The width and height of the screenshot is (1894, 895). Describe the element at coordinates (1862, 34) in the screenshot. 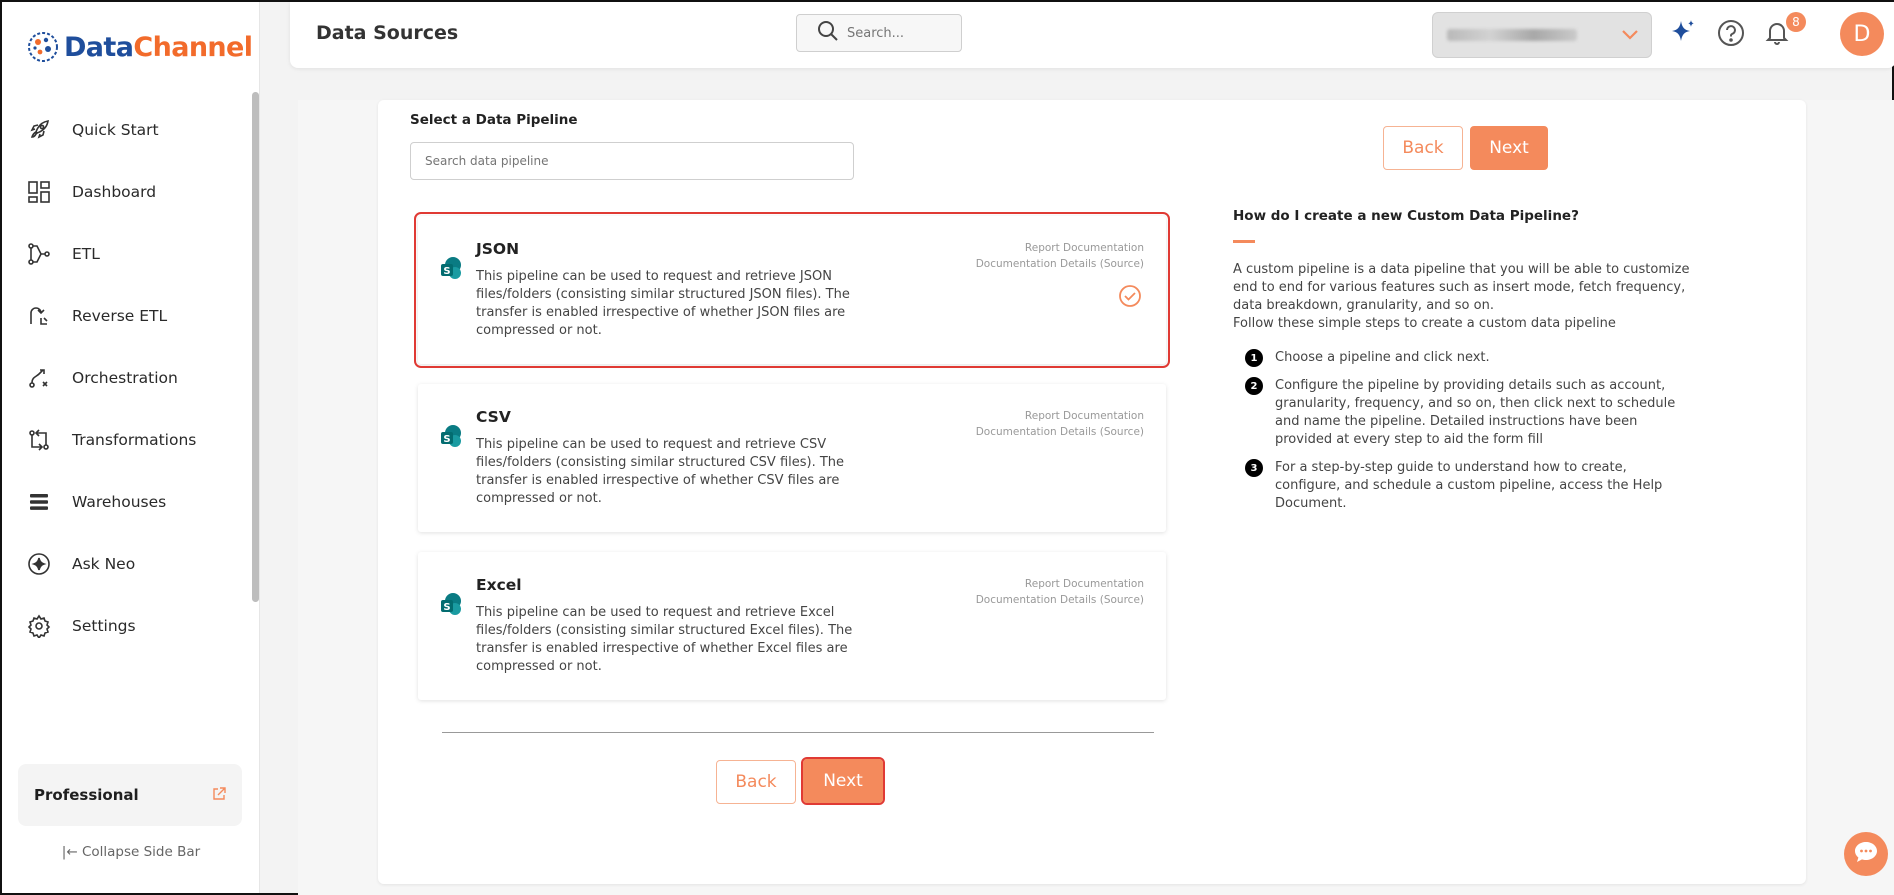

I see `user-avatar: D` at that location.